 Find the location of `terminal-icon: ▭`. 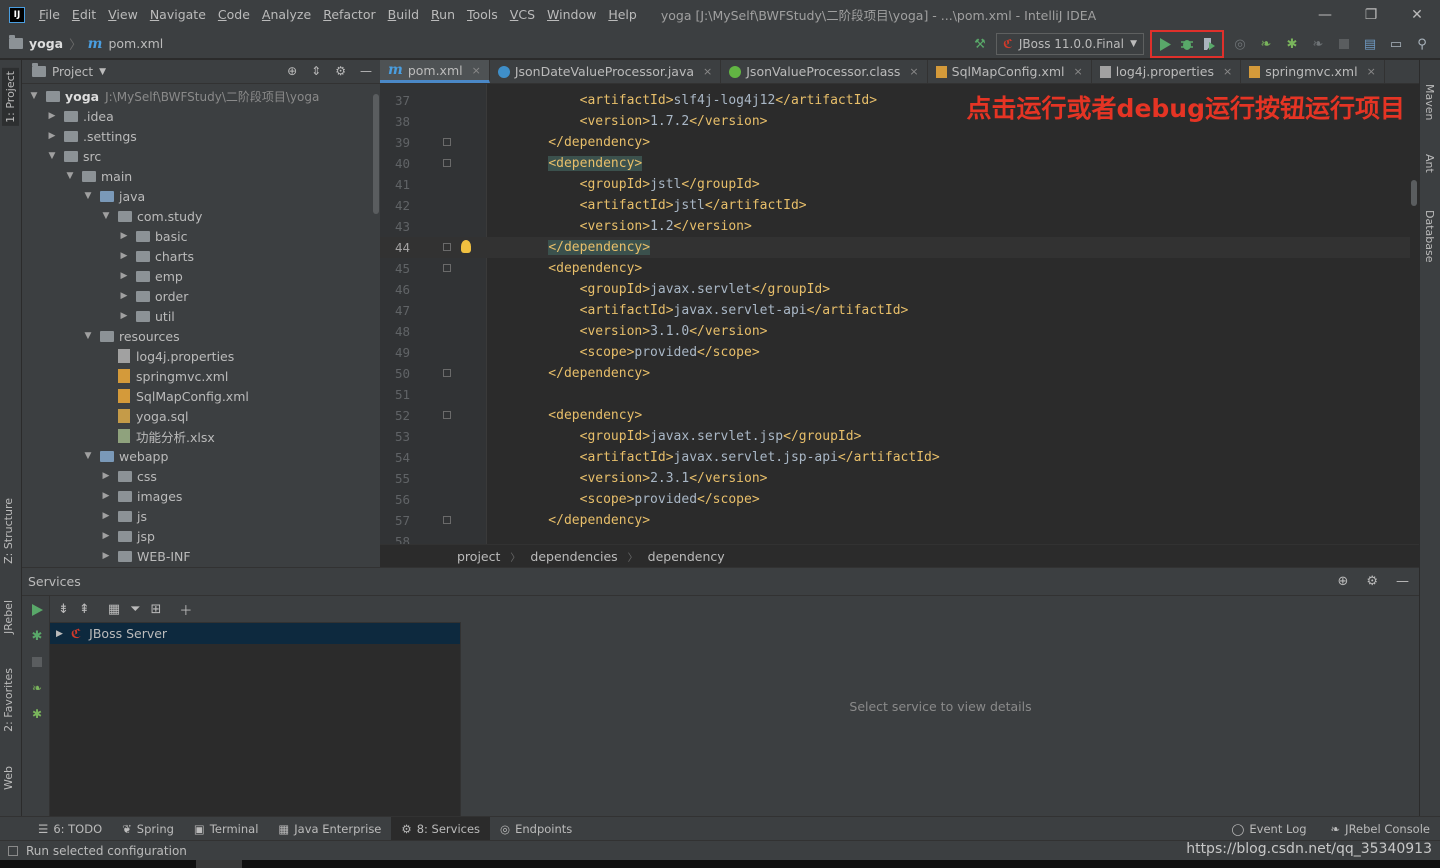

terminal-icon: ▭ is located at coordinates (1396, 44).